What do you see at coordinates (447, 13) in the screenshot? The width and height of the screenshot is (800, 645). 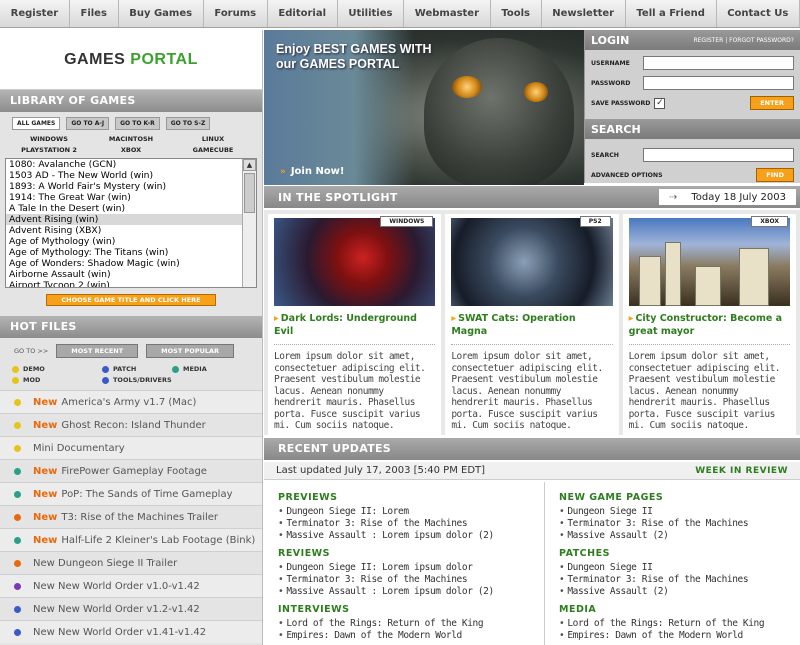 I see `nav-webmaster: Webmaster` at bounding box center [447, 13].